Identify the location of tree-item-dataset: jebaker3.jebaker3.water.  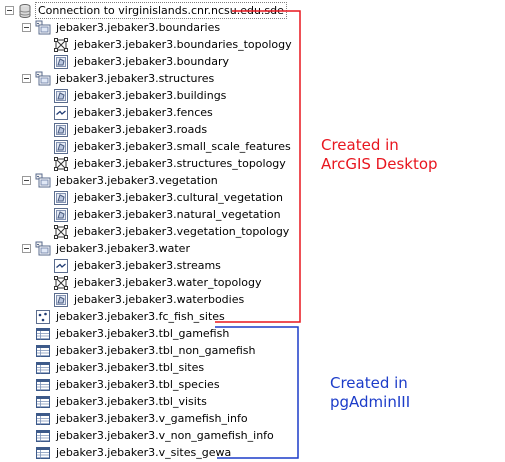
(113, 248).